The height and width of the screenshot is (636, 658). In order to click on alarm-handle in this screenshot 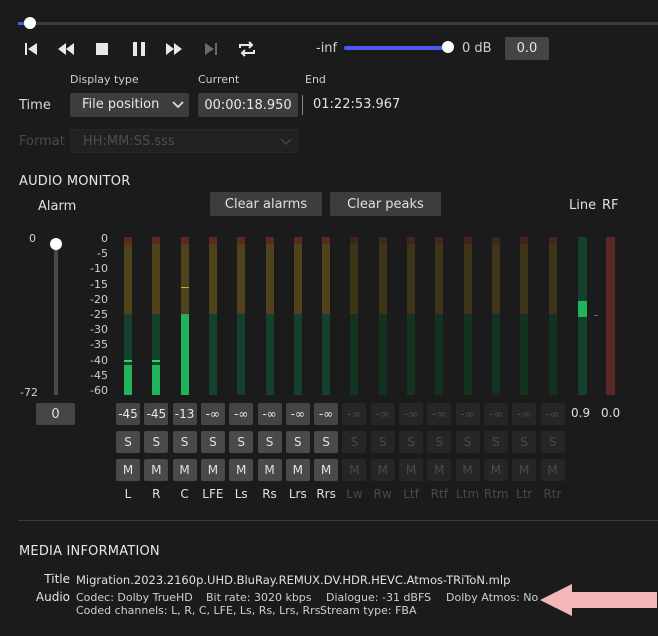, I will do `click(56, 244)`.